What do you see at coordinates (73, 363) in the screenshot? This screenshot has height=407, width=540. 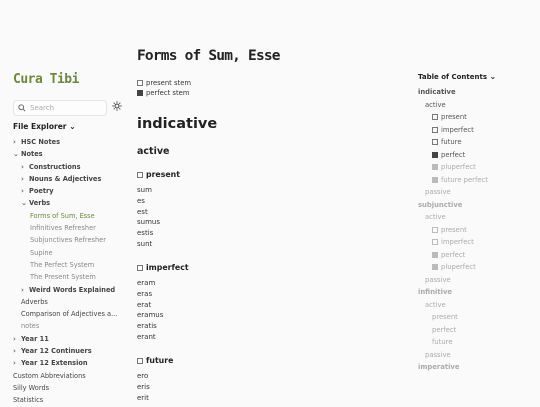 I see `sidebar-item: › Year 12 Extension` at bounding box center [73, 363].